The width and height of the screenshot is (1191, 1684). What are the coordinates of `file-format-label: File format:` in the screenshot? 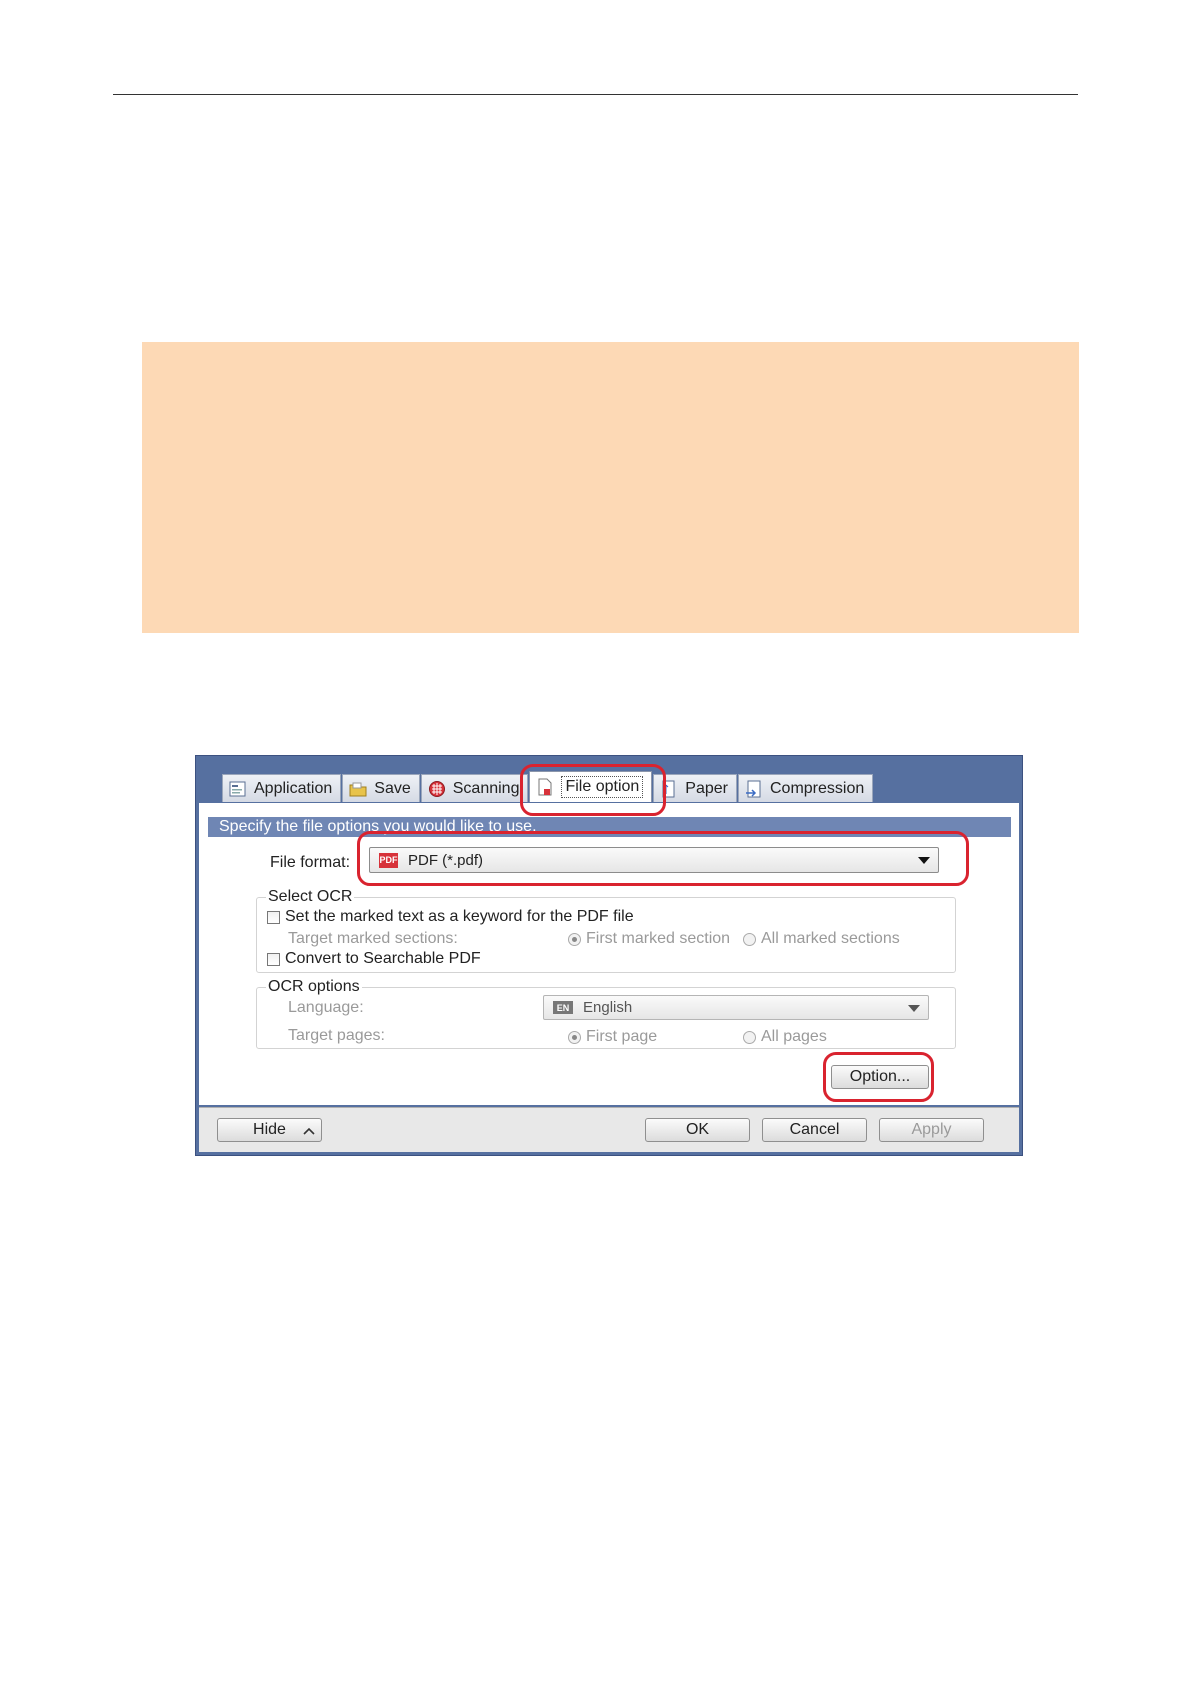 It's located at (310, 862).